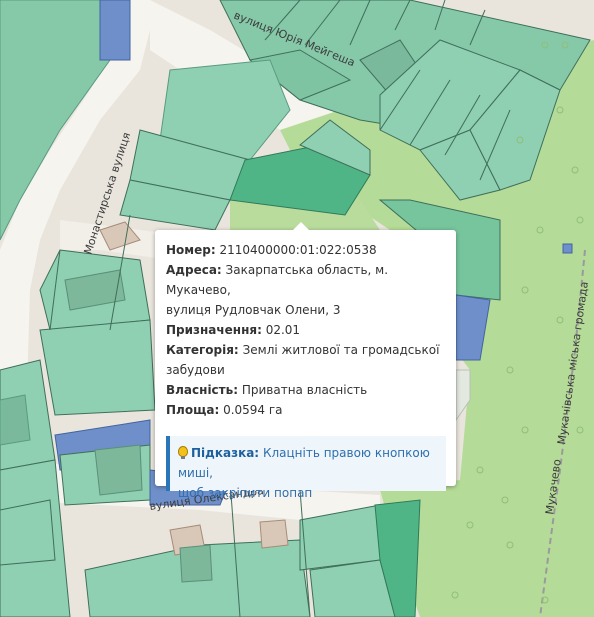 The image size is (594, 617). What do you see at coordinates (195, 370) in the screenshot?
I see `category-value-line2: забудови` at bounding box center [195, 370].